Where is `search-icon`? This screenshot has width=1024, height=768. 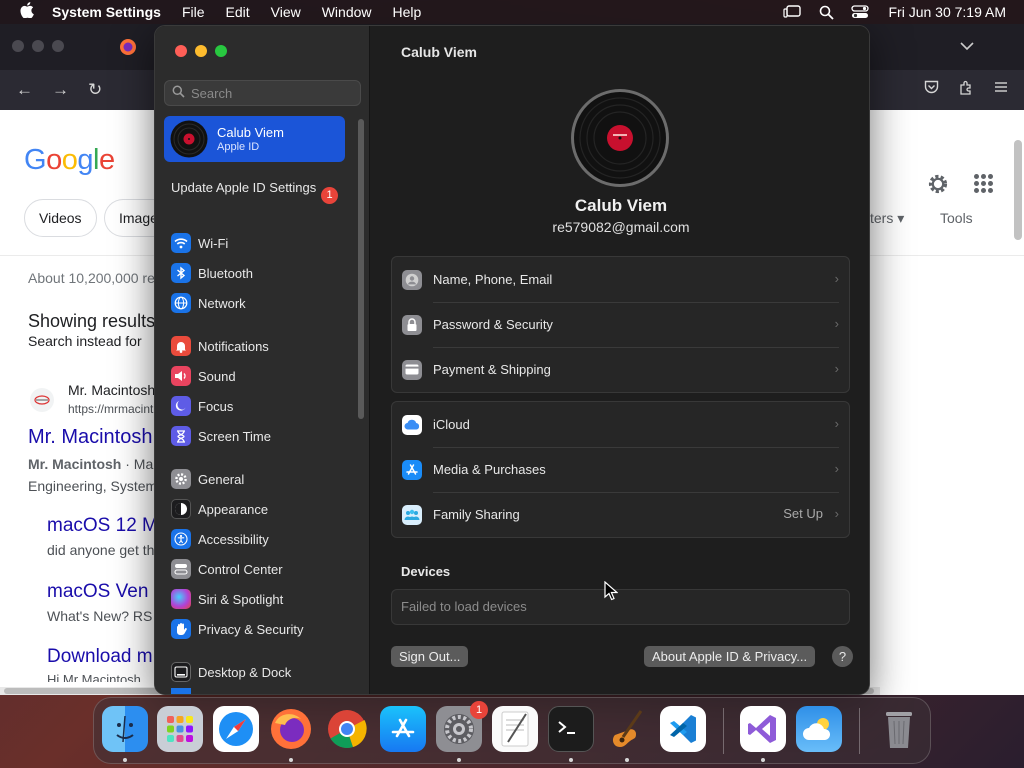
search-icon is located at coordinates (178, 93).